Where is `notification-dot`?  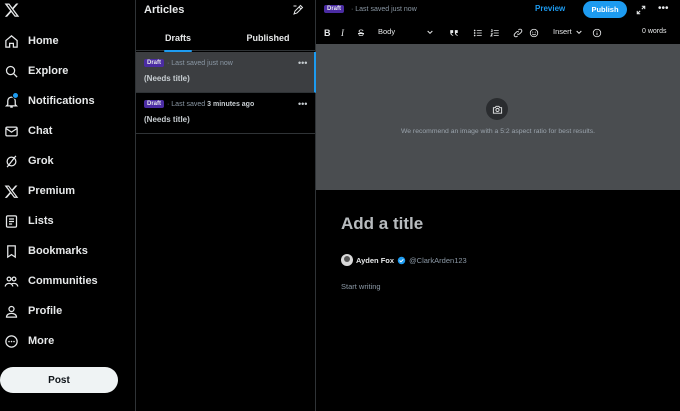
notification-dot is located at coordinates (15, 95).